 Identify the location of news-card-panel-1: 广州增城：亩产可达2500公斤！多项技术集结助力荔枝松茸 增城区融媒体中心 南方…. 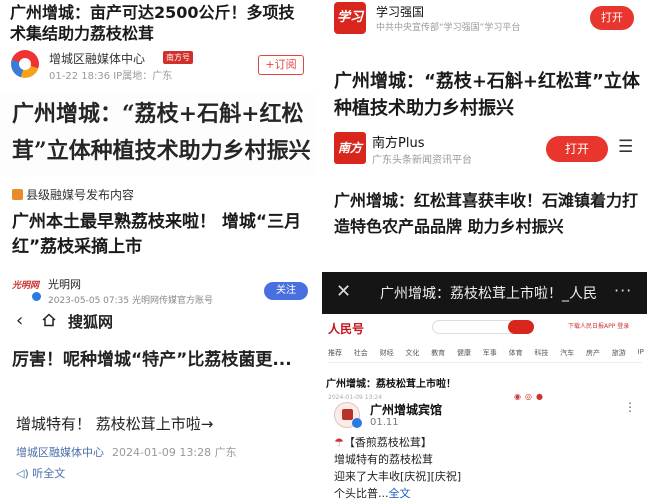
(158, 46).